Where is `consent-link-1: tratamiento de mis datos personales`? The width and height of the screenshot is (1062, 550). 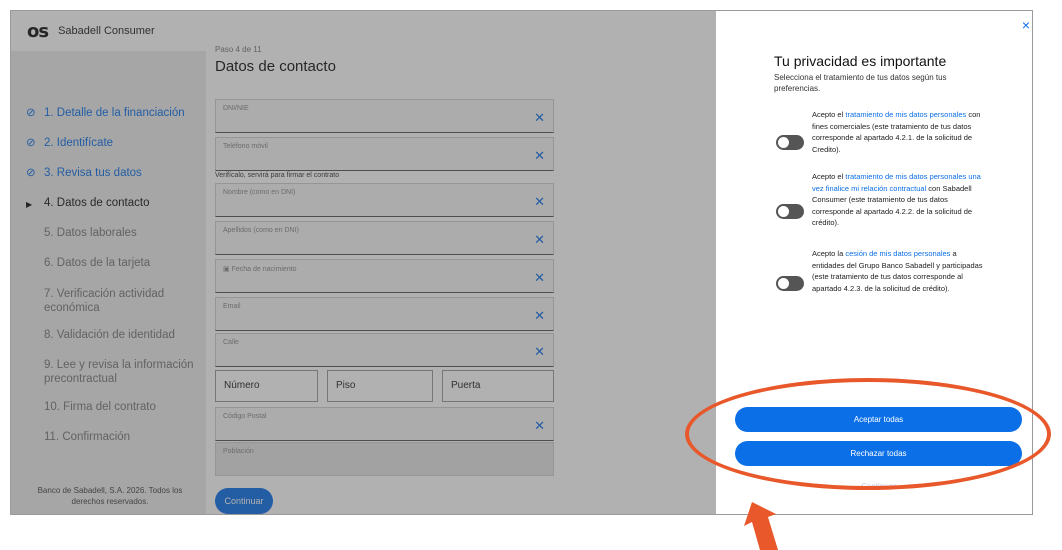
consent-link-1: tratamiento de mis datos personales is located at coordinates (905, 114).